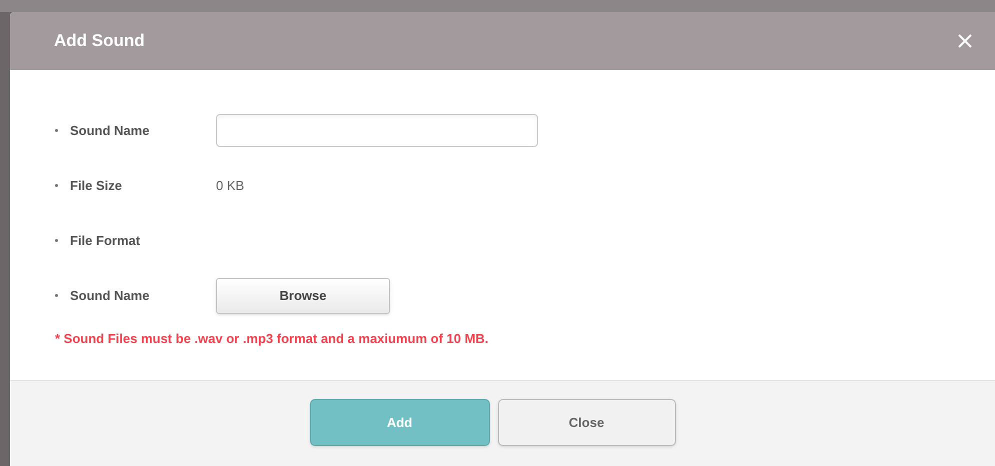 This screenshot has height=466, width=995. What do you see at coordinates (230, 185) in the screenshot?
I see `field-value: 0 KB` at bounding box center [230, 185].